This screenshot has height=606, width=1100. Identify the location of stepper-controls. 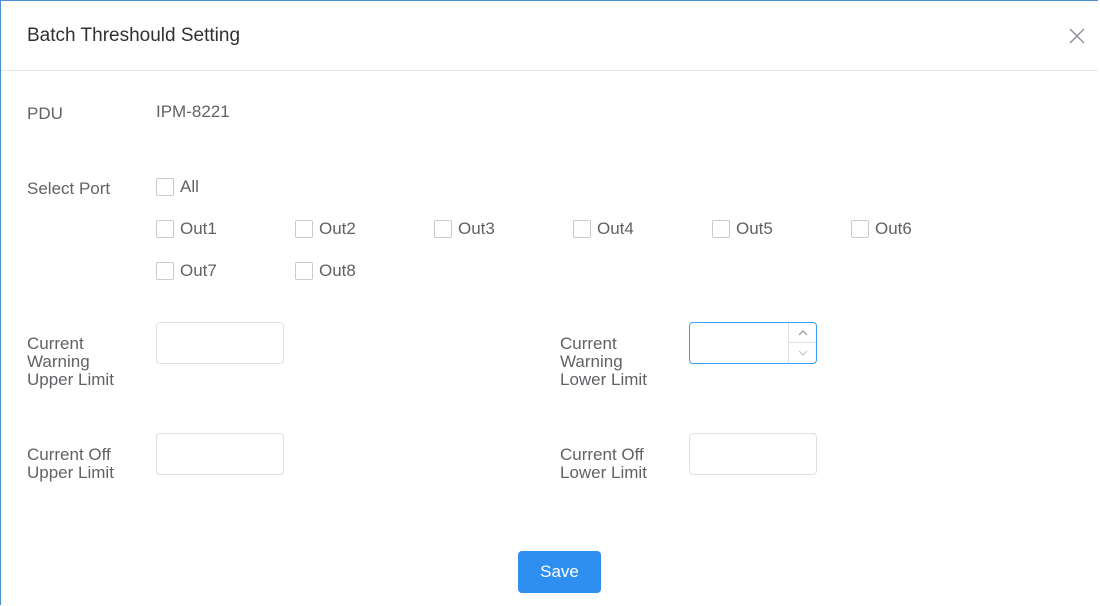
(802, 343).